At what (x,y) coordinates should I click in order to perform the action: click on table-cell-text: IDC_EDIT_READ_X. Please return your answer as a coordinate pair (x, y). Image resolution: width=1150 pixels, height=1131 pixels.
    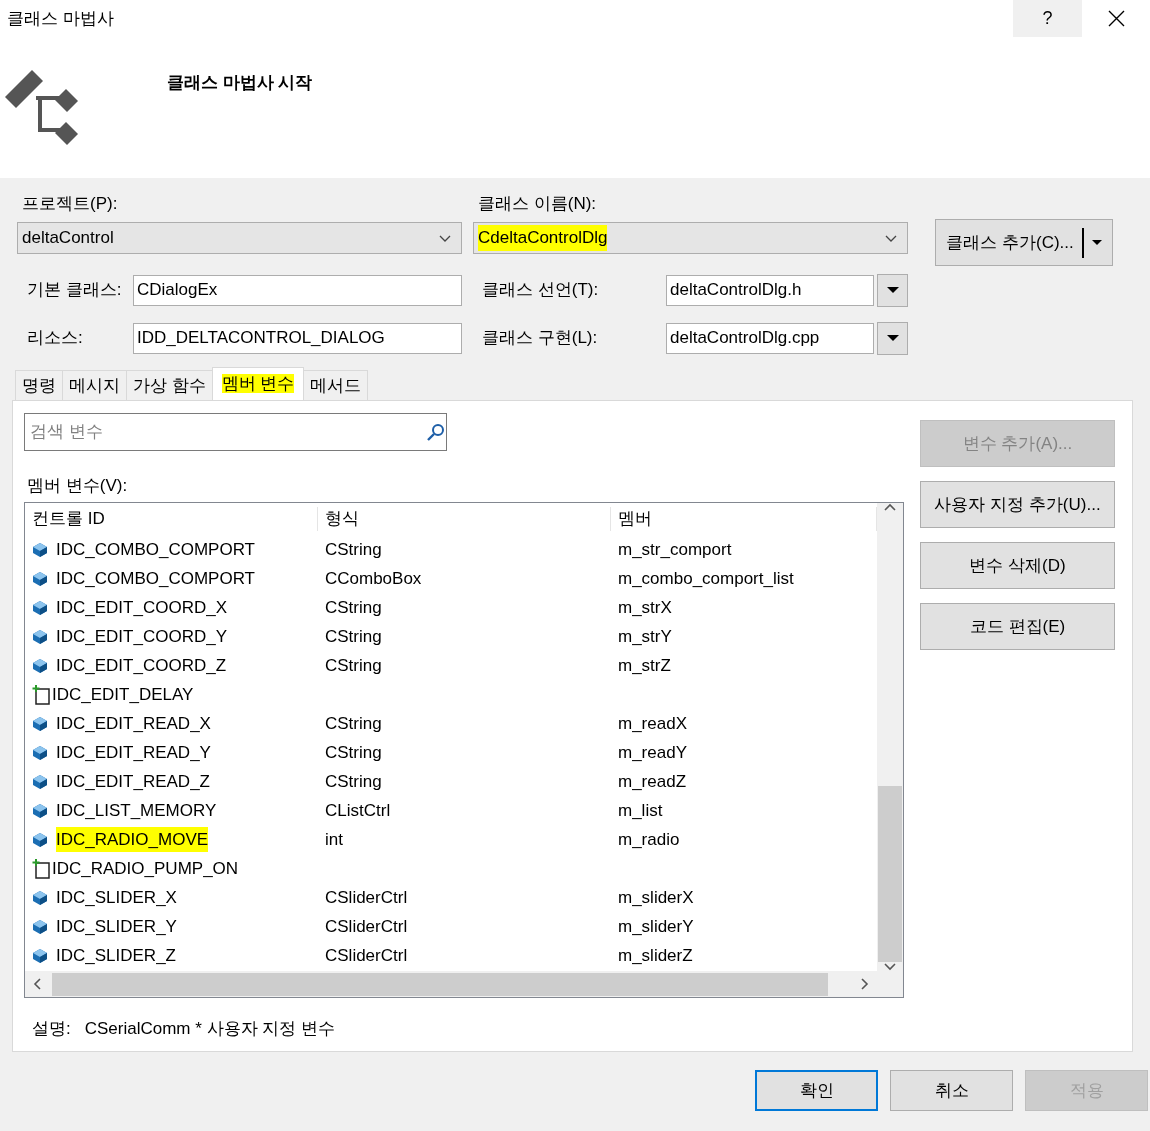
    Looking at the image, I should click on (133, 723).